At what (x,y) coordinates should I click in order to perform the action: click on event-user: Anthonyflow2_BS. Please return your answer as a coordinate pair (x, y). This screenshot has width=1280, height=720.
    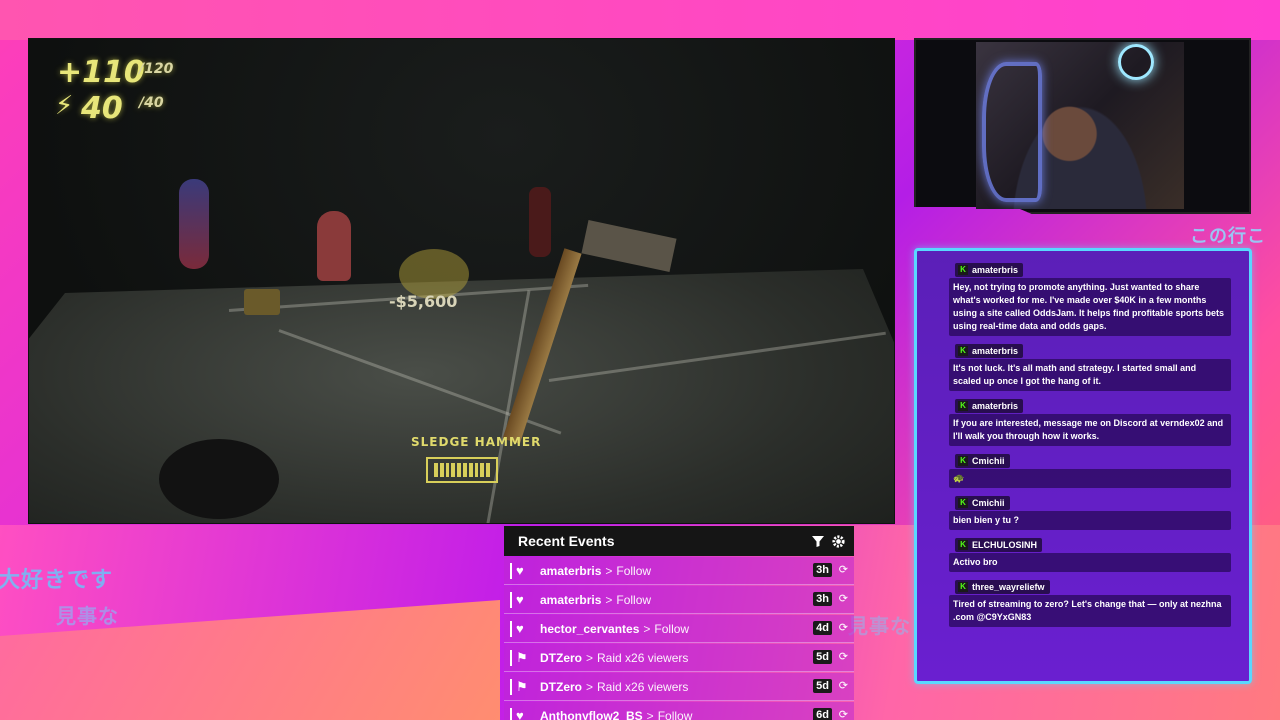
    Looking at the image, I should click on (591, 714).